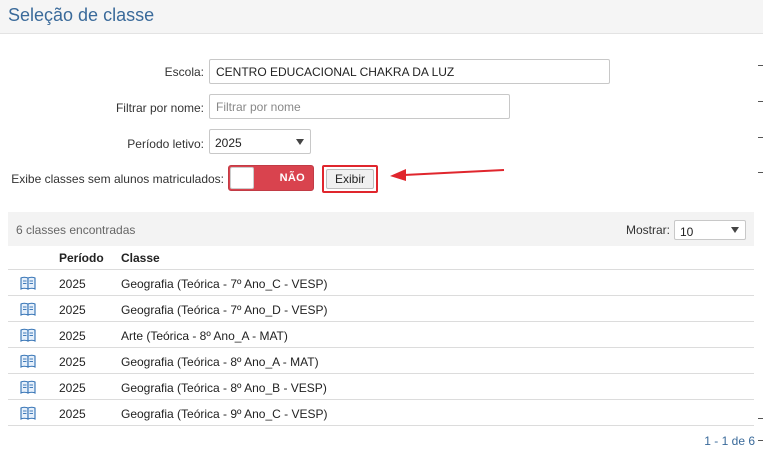  Describe the element at coordinates (729, 441) in the screenshot. I see `pagination-info: 1 - 1 de 6` at that location.